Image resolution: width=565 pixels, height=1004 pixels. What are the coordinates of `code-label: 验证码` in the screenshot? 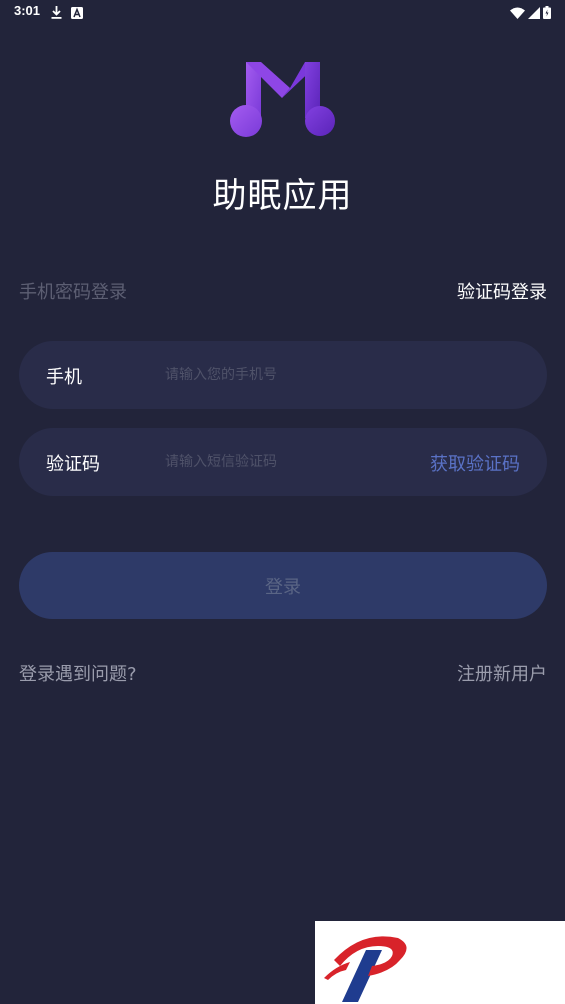 It's located at (73, 464).